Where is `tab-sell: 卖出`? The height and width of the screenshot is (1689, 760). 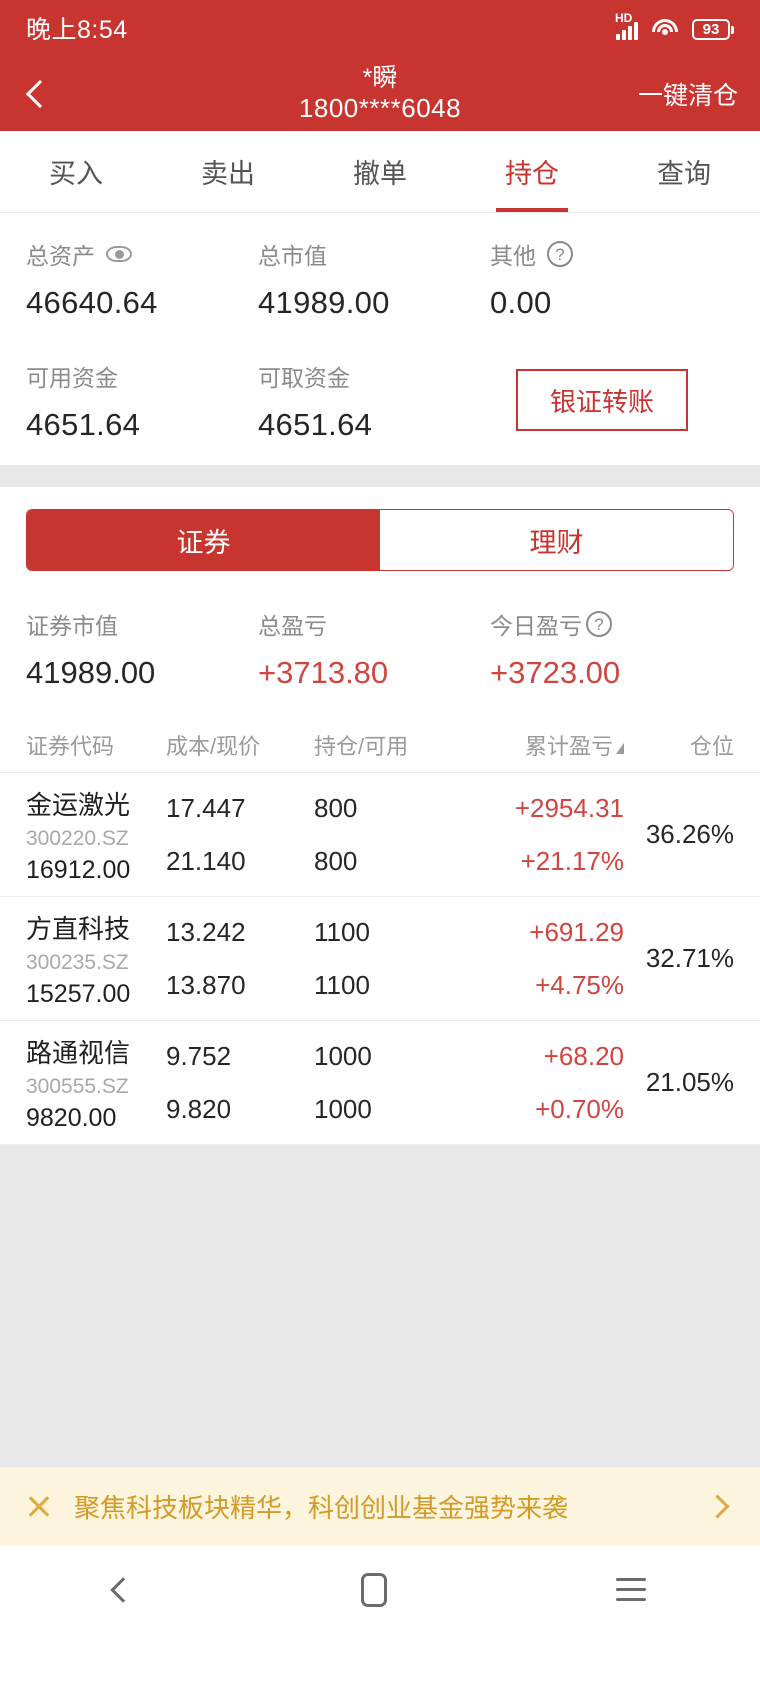 tab-sell: 卖出 is located at coordinates (228, 171).